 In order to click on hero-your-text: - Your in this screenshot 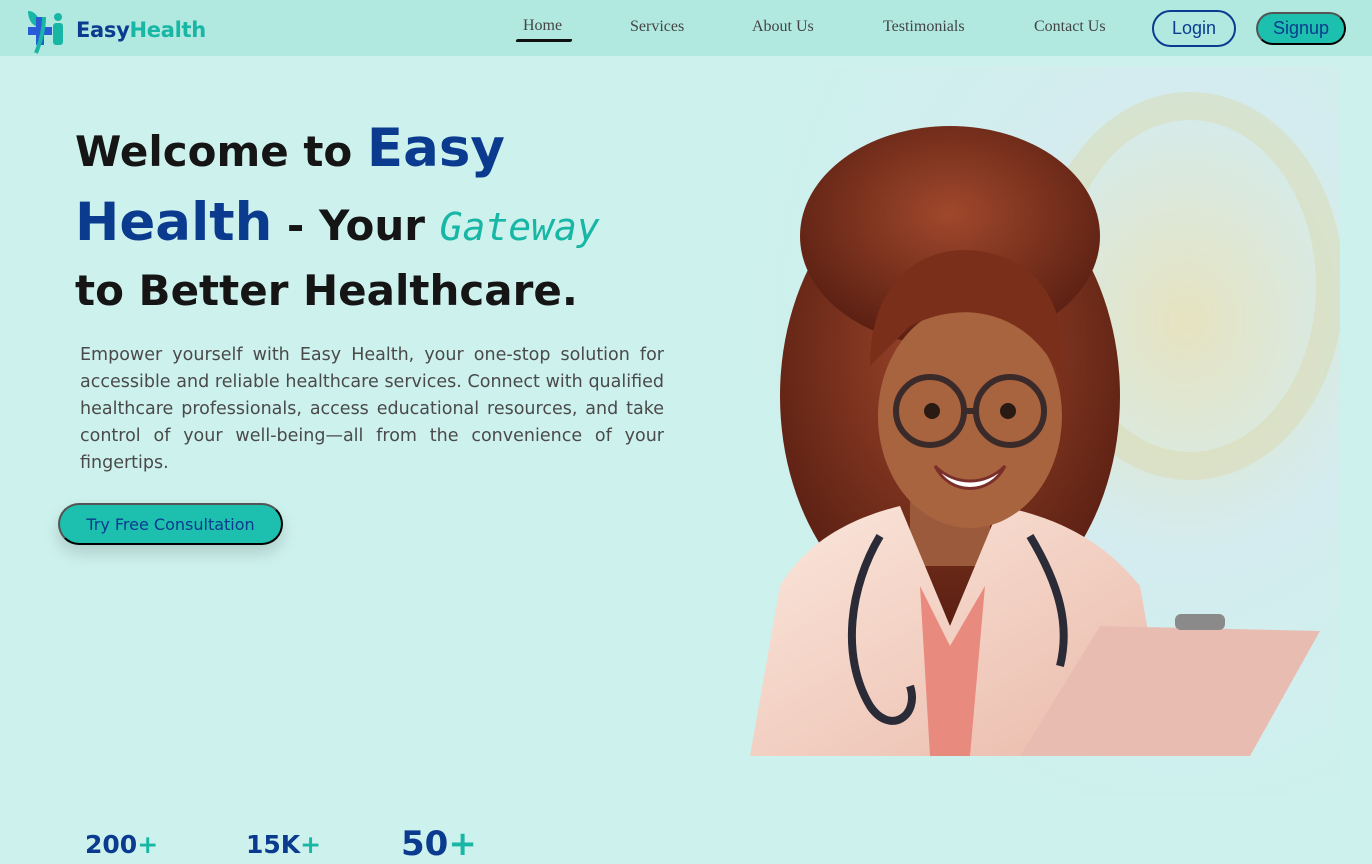, I will do `click(356, 225)`.